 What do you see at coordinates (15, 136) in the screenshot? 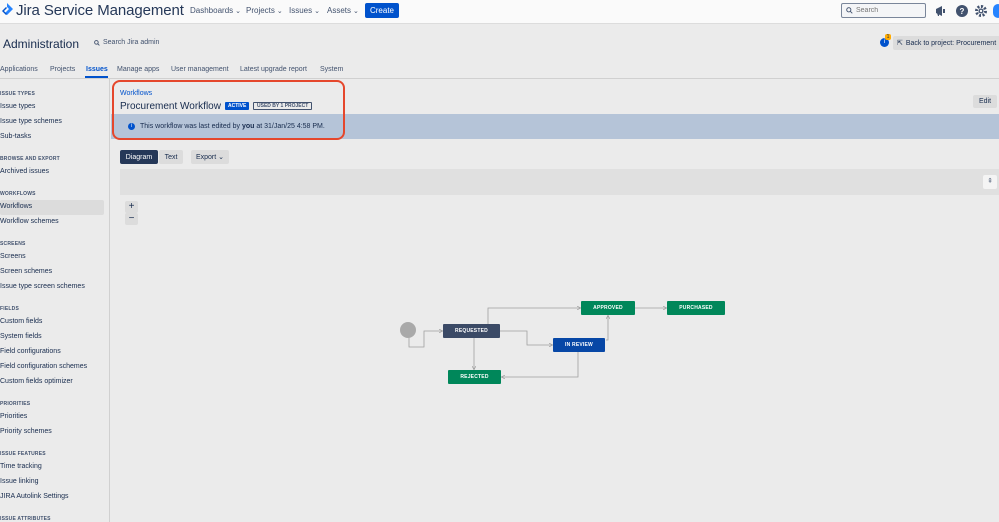
I see `sidebar-item-sub-tasks: Sub-tasks` at bounding box center [15, 136].